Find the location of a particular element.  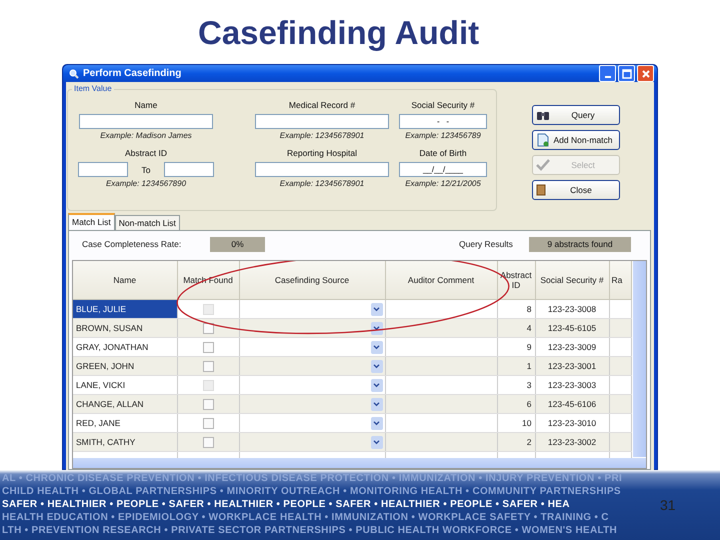

action-button: Query is located at coordinates (576, 115).